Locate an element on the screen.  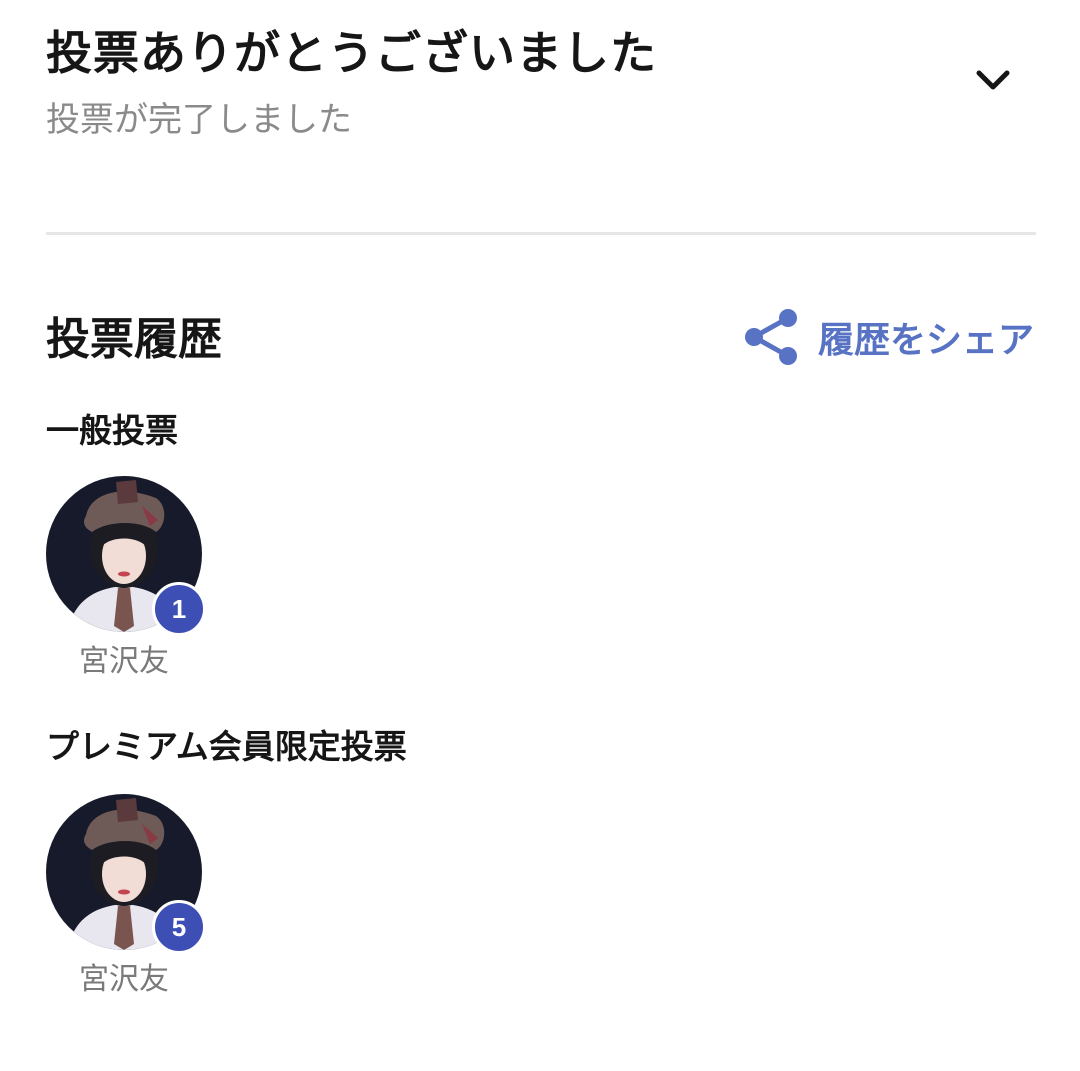
collapse-button is located at coordinates (993, 81).